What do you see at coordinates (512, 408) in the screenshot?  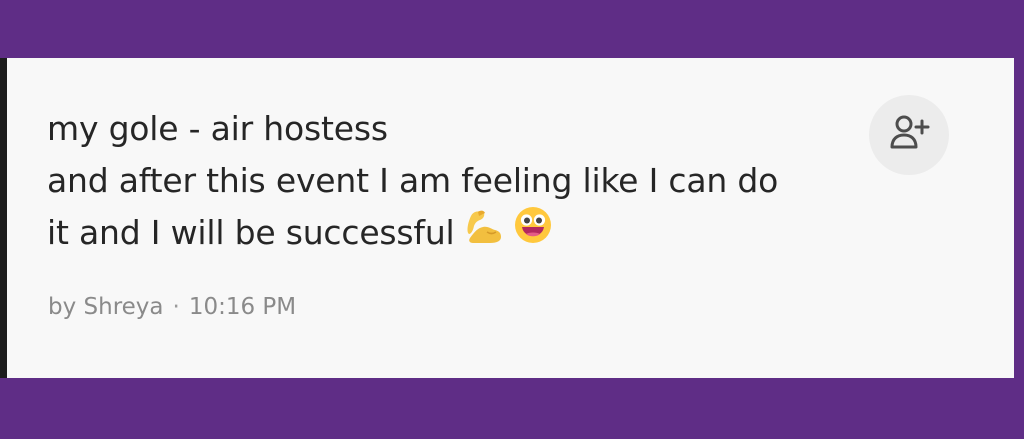 I see `bottom-purple-band` at bounding box center [512, 408].